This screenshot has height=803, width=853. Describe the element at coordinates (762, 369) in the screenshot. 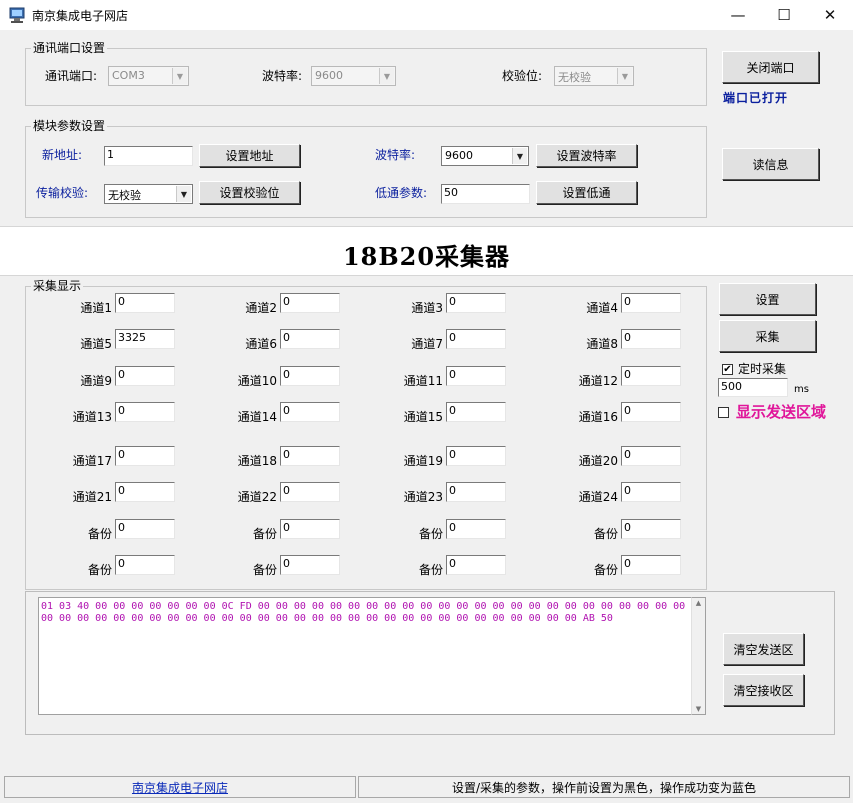

I see `timed-collect-label: 定时采集` at that location.